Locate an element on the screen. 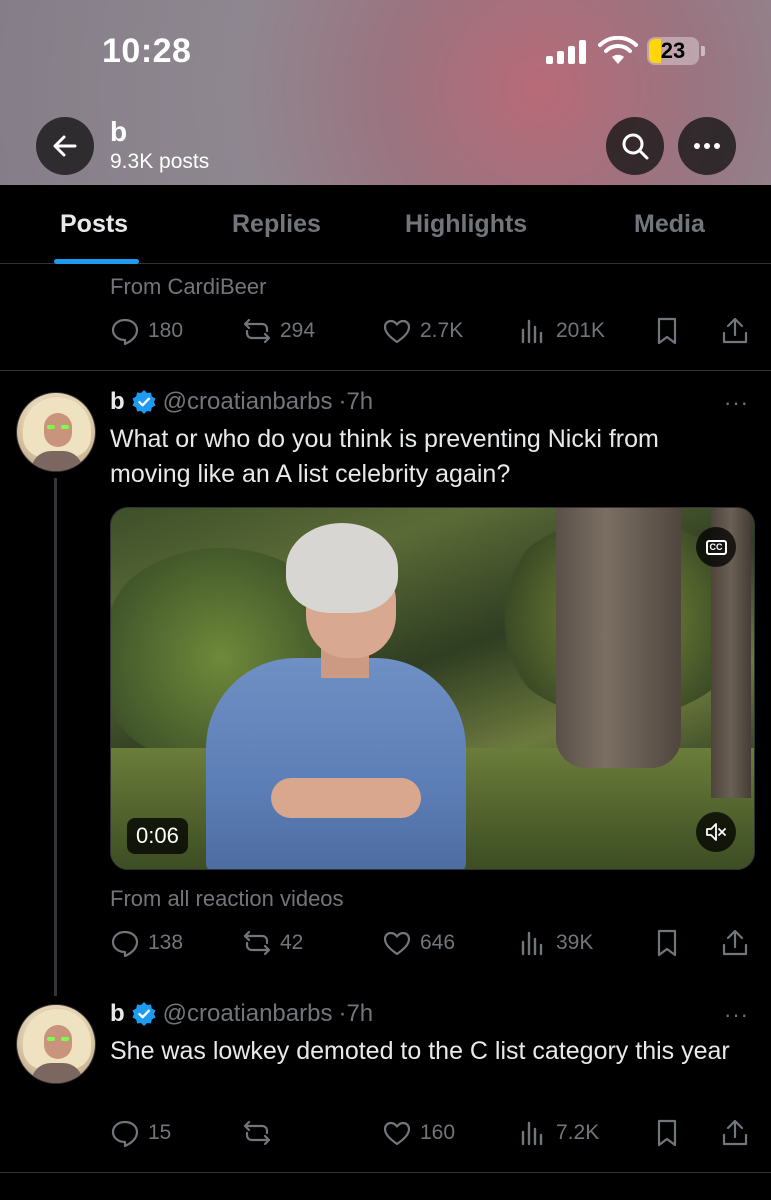 This screenshot has width=771, height=1200. wifi-icon is located at coordinates (618, 50).